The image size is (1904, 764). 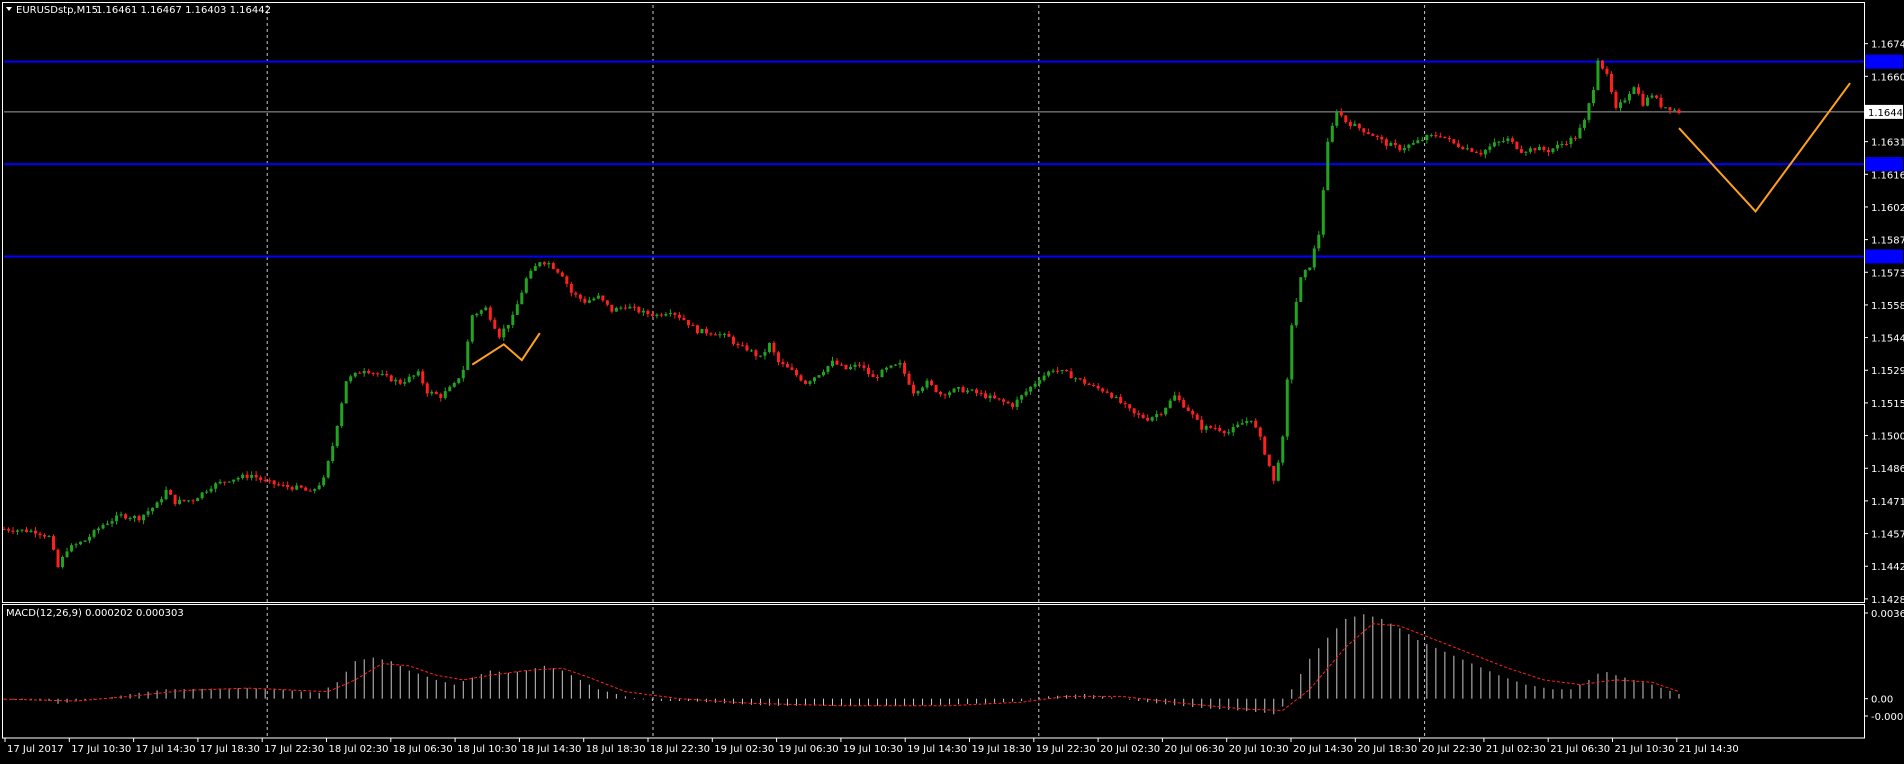 What do you see at coordinates (1887, 535) in the screenshot?
I see `price-label: 1.14570` at bounding box center [1887, 535].